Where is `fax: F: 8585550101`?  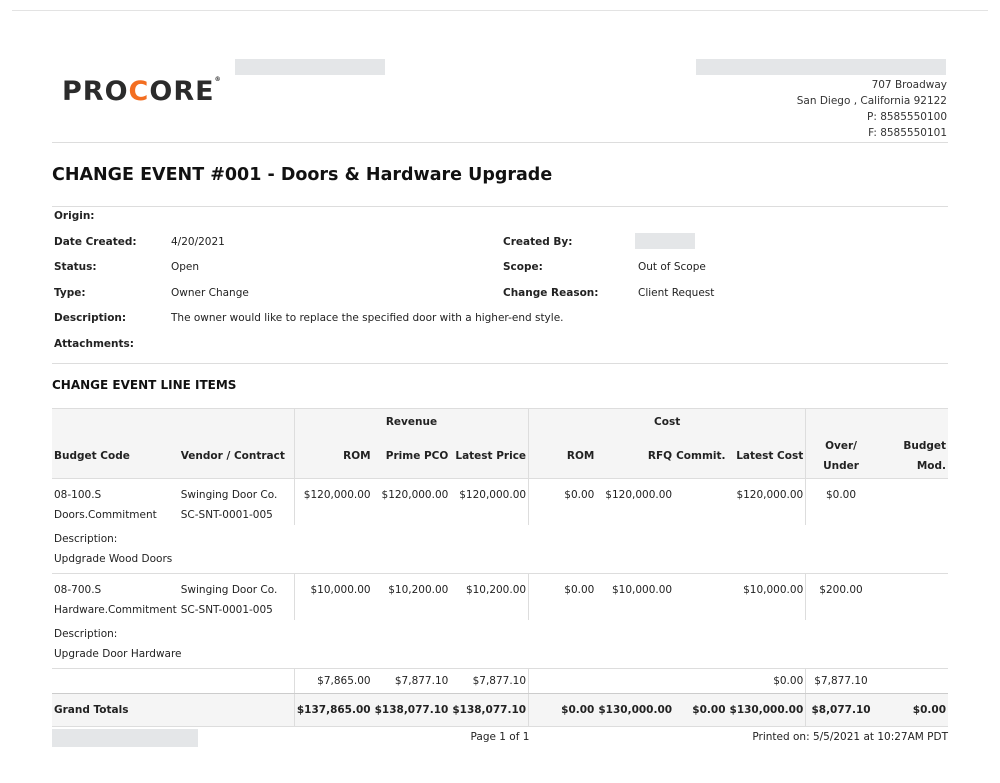 fax: F: 8585550101 is located at coordinates (907, 133).